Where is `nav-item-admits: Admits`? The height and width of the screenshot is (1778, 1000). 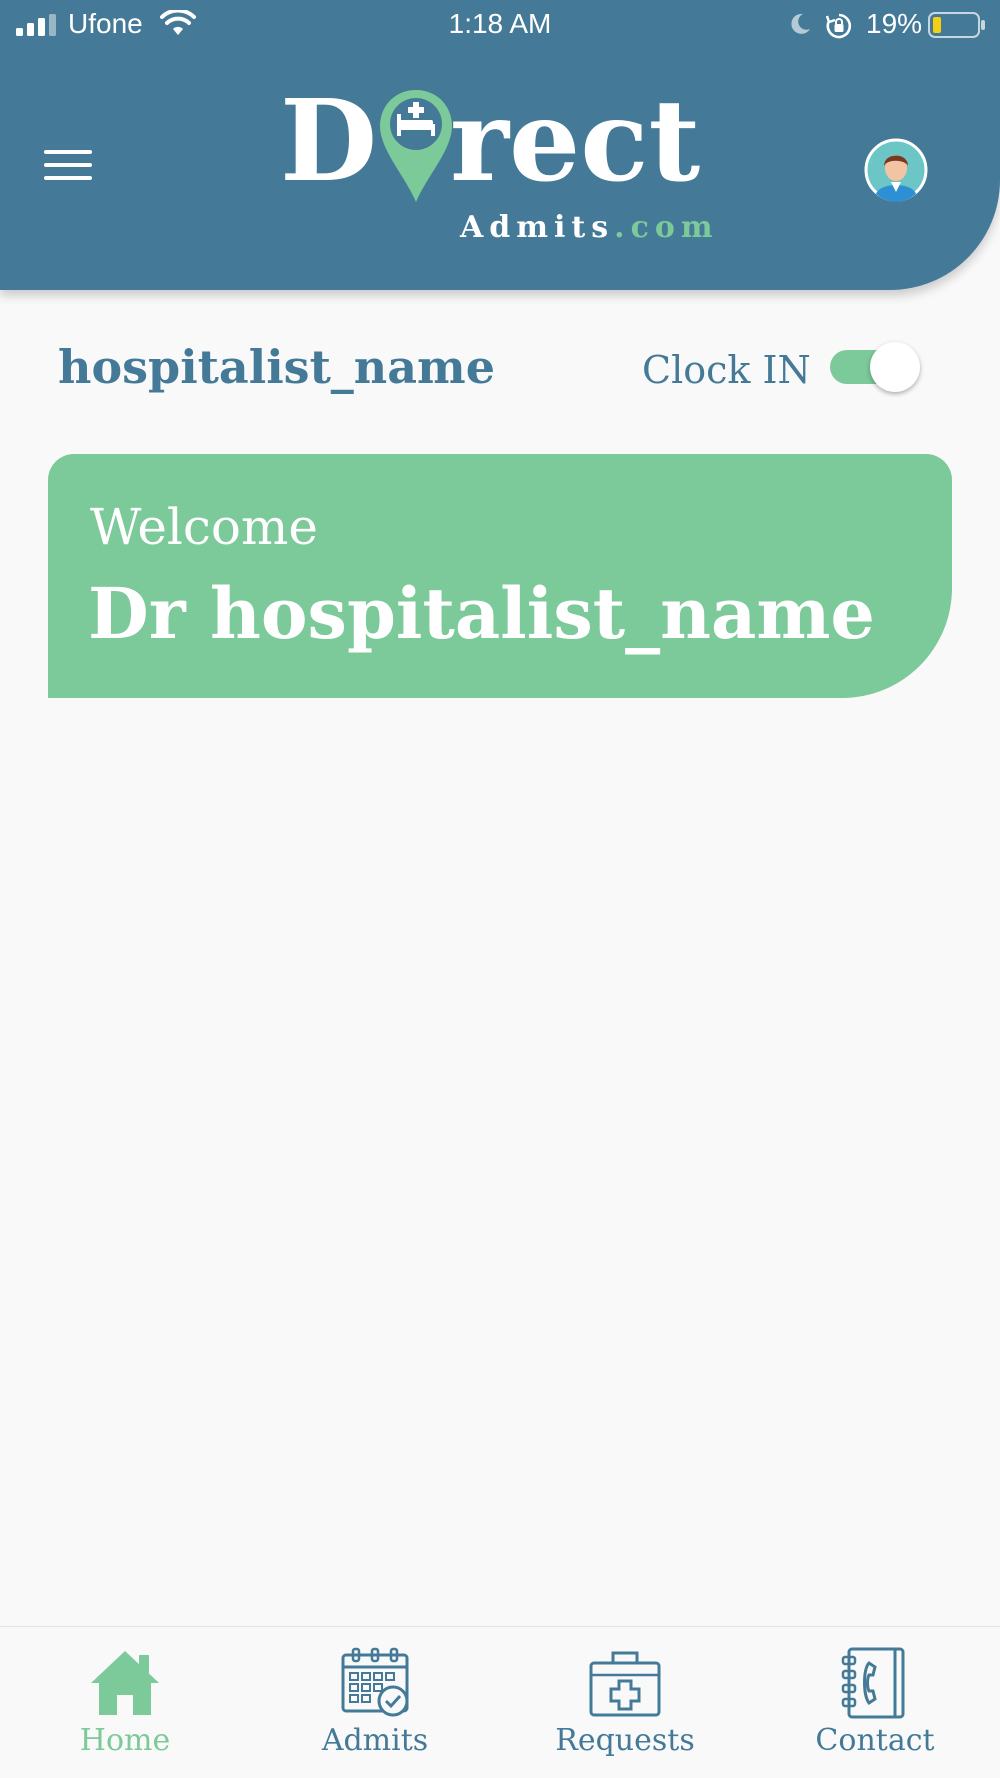 nav-item-admits: Admits is located at coordinates (375, 1702).